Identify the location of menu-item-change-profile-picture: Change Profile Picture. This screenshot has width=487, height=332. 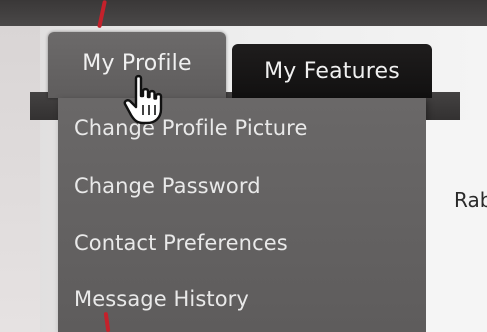
(190, 128).